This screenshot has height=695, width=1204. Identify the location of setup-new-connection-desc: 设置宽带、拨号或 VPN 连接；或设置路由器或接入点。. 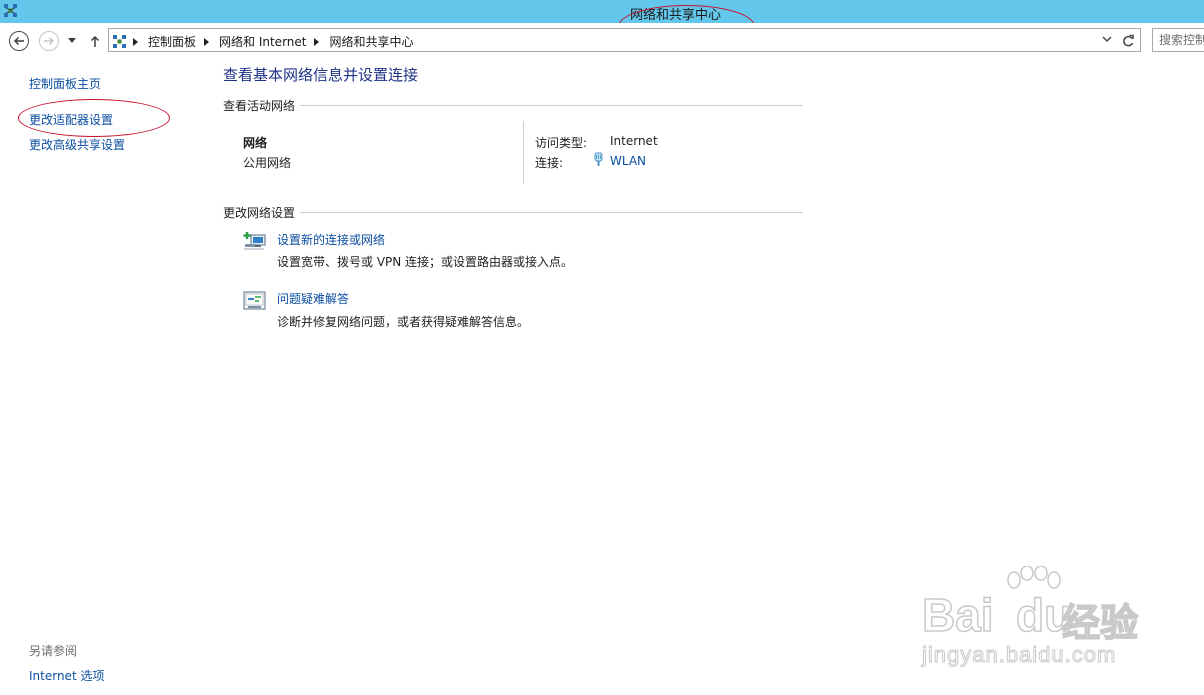
(425, 262).